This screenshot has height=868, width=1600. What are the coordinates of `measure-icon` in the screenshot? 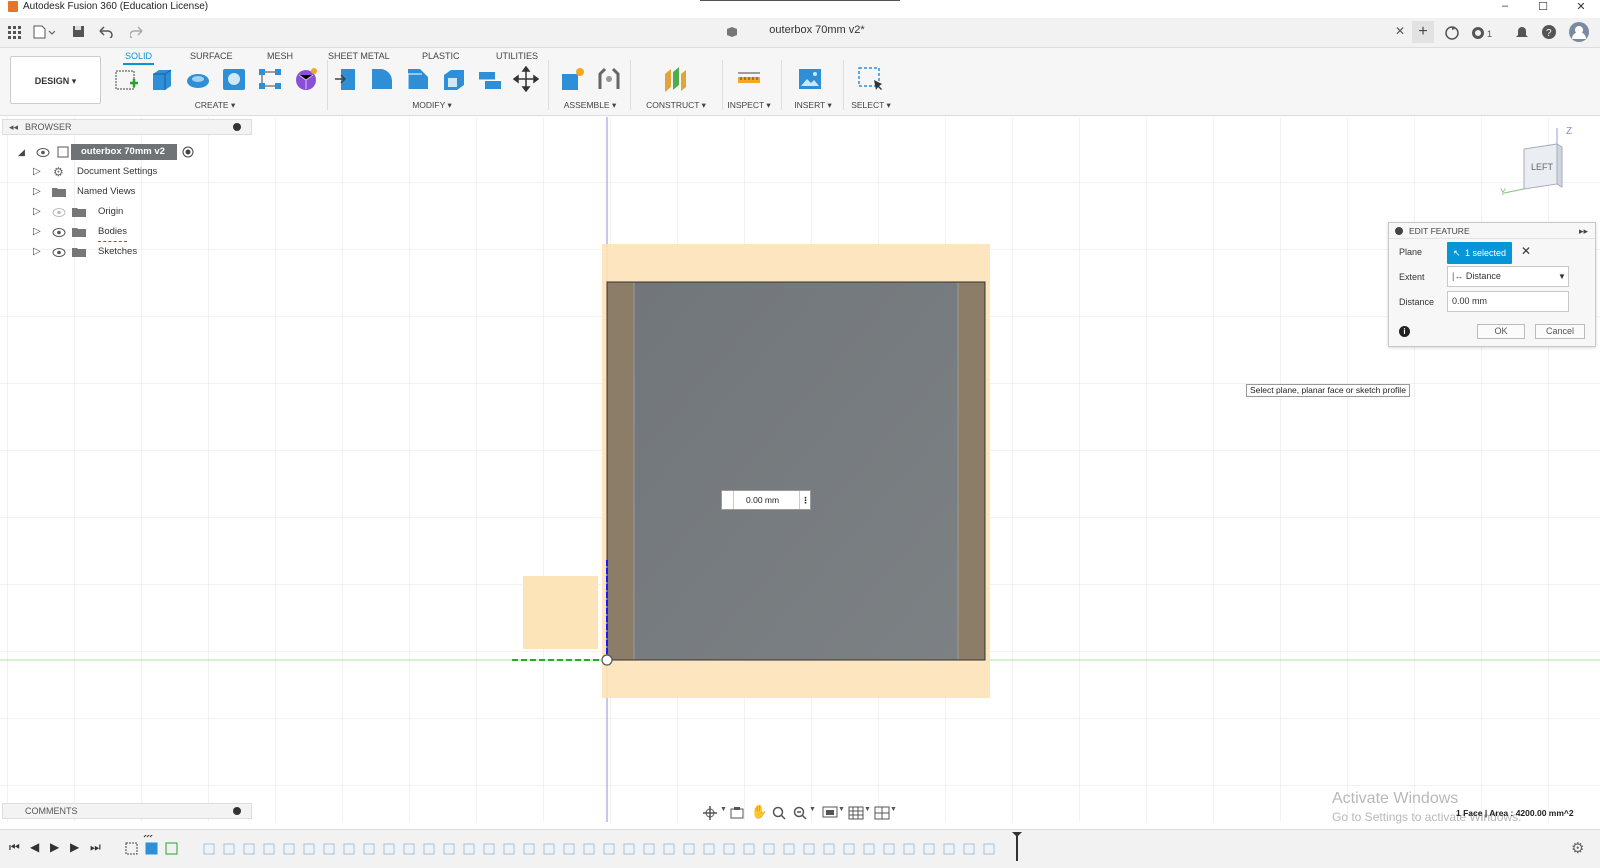 It's located at (749, 79).